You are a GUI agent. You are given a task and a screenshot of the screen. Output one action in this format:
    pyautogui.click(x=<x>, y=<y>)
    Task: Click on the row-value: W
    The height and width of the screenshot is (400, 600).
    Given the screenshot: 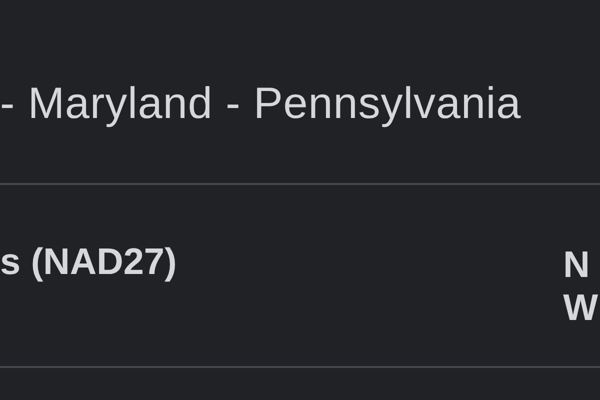 What is the action you would take?
    pyautogui.click(x=580, y=307)
    